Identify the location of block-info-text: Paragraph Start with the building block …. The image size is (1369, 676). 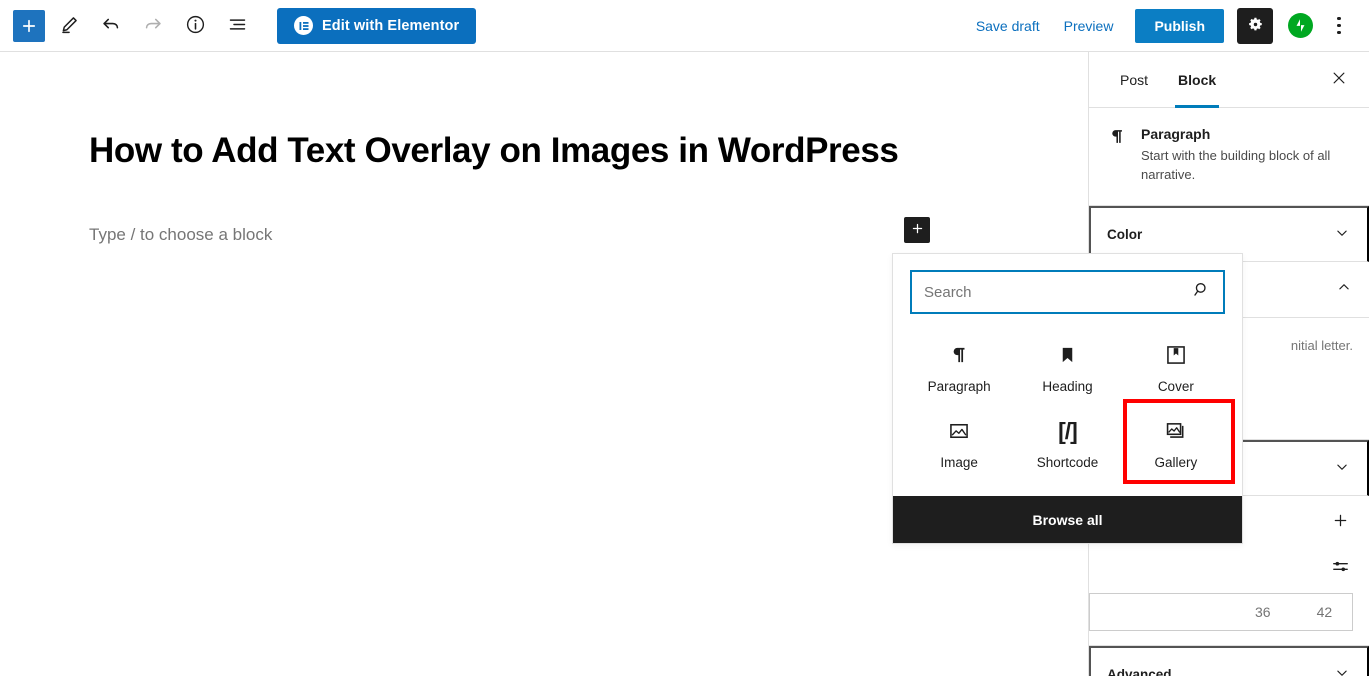
(1247, 155).